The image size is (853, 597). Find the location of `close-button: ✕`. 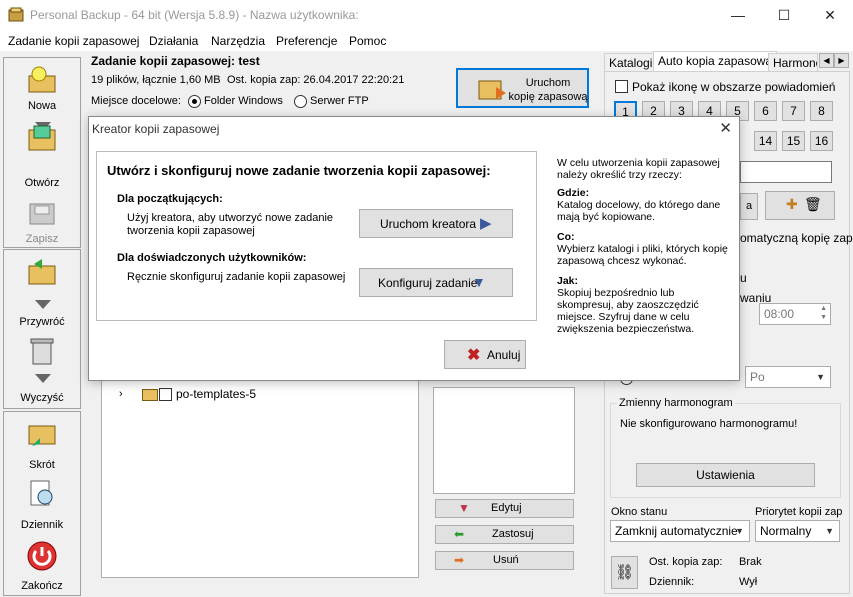

close-button: ✕ is located at coordinates (830, 15).